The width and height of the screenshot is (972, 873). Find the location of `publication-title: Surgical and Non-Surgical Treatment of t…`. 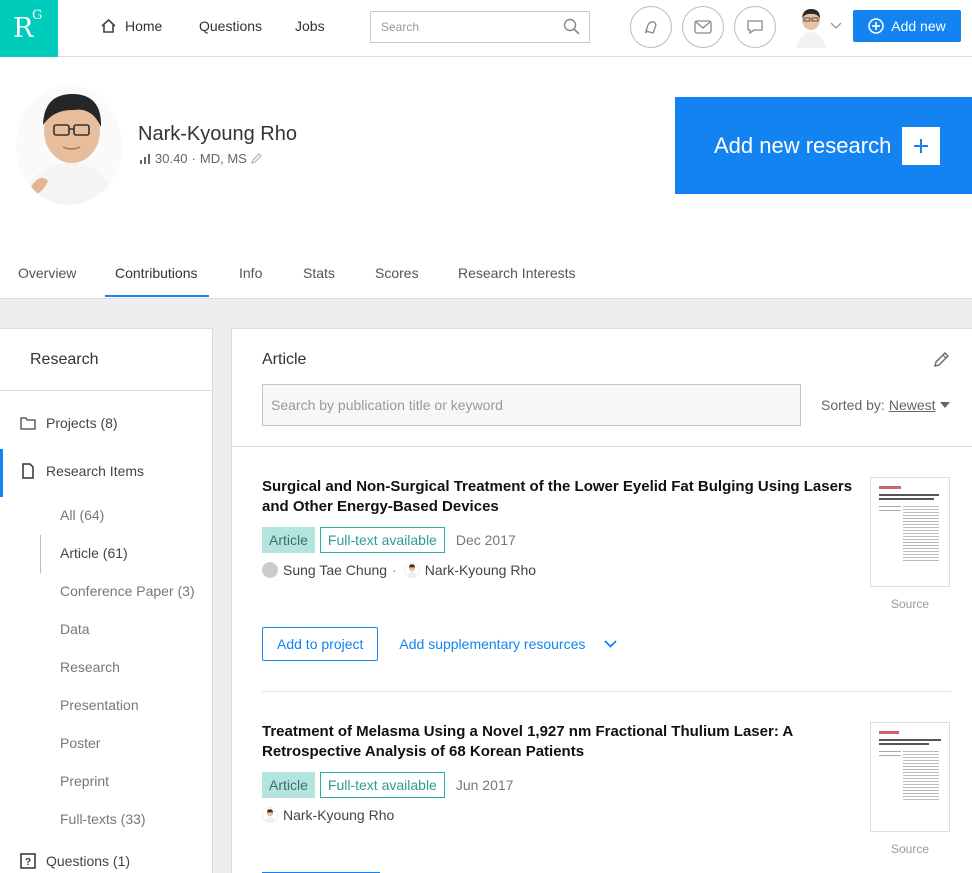

publication-title: Surgical and Non-Surgical Treatment of t… is located at coordinates (559, 497).